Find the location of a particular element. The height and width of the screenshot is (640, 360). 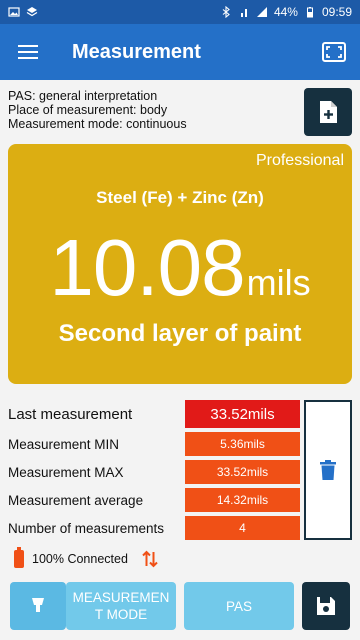

place-info: Place of measurement: body is located at coordinates (88, 110).